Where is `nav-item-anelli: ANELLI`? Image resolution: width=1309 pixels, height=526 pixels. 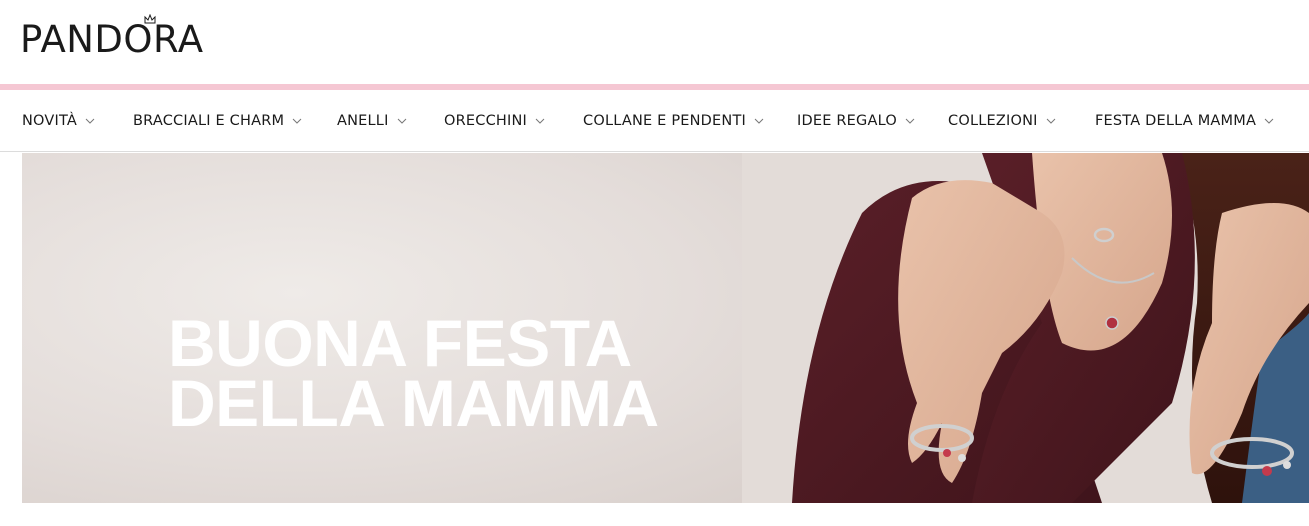 nav-item-anelli: ANELLI is located at coordinates (372, 120).